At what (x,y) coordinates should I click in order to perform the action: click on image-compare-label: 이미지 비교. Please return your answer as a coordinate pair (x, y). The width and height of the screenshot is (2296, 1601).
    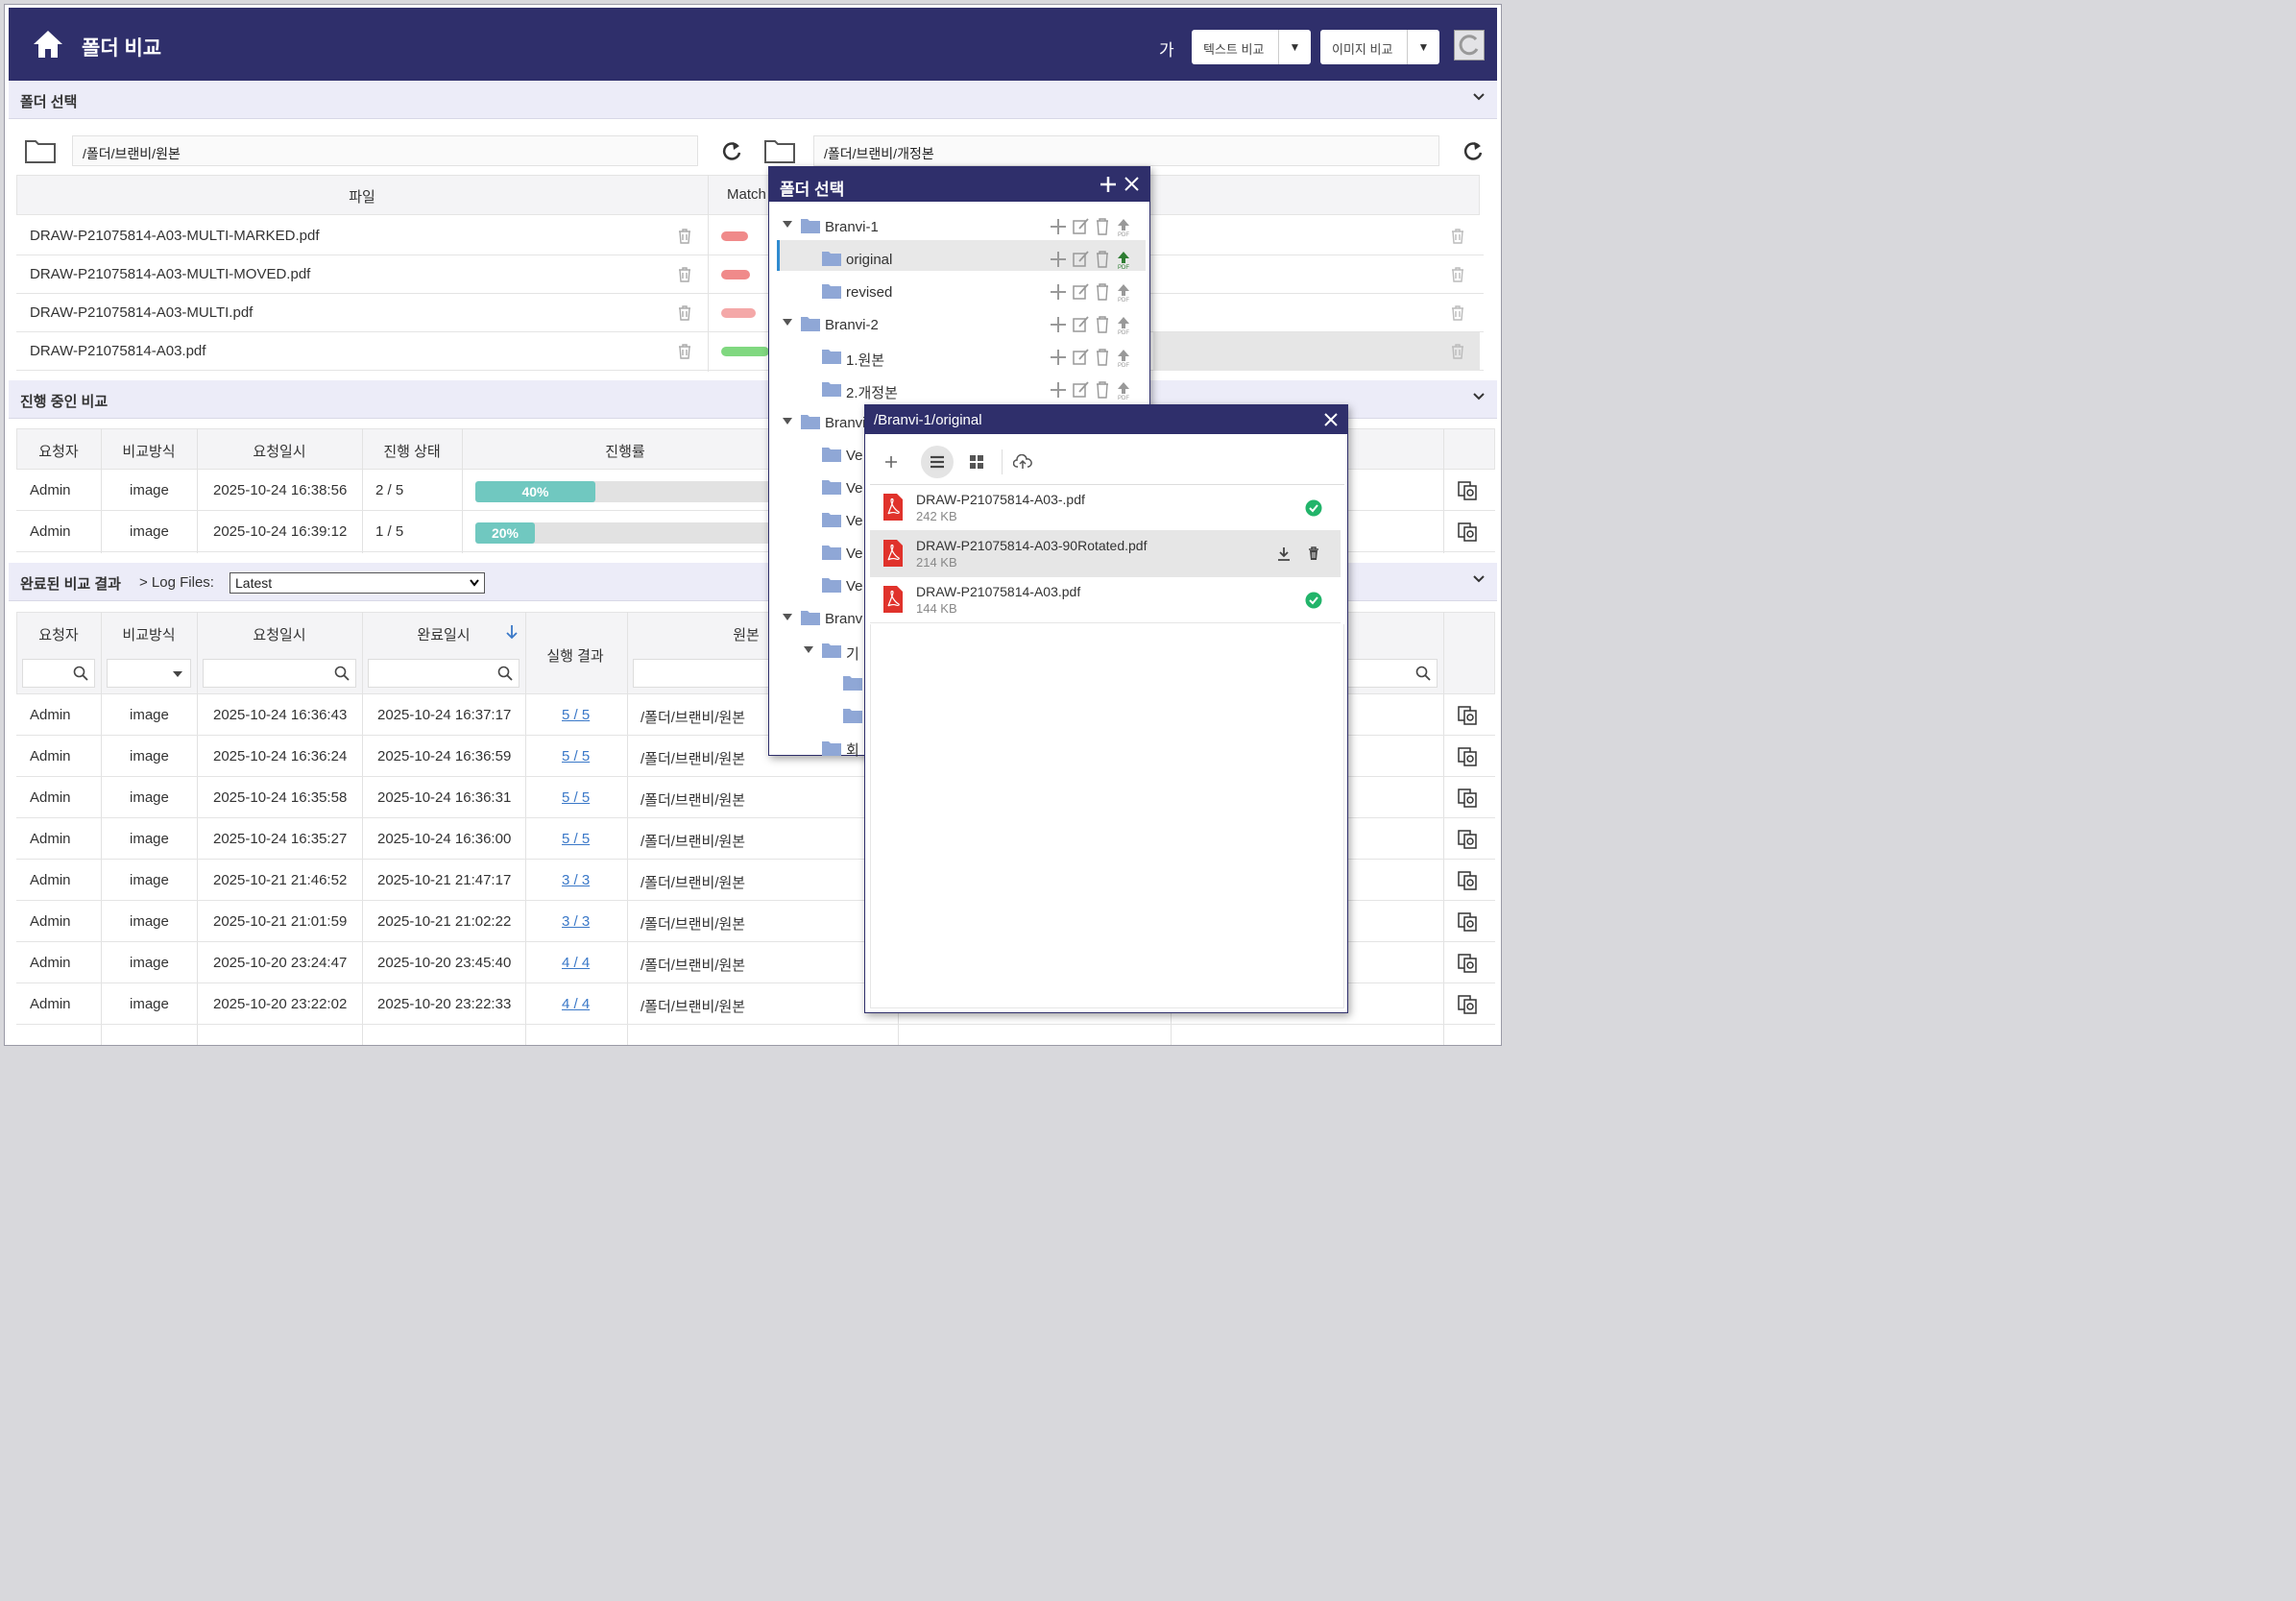
    Looking at the image, I should click on (1362, 49).